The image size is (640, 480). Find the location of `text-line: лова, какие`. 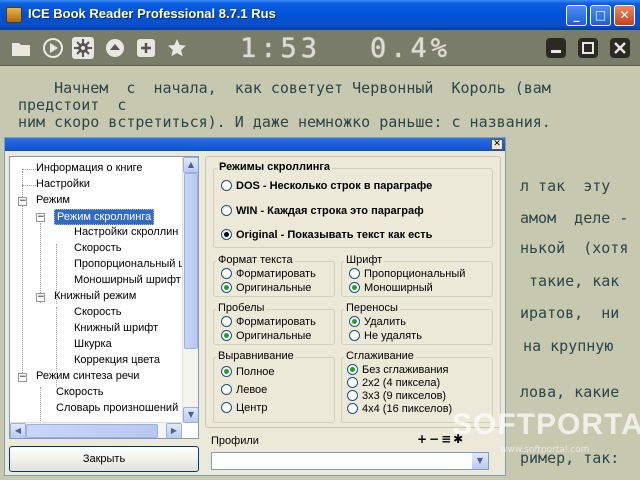

text-line: лова, какие is located at coordinates (570, 392).